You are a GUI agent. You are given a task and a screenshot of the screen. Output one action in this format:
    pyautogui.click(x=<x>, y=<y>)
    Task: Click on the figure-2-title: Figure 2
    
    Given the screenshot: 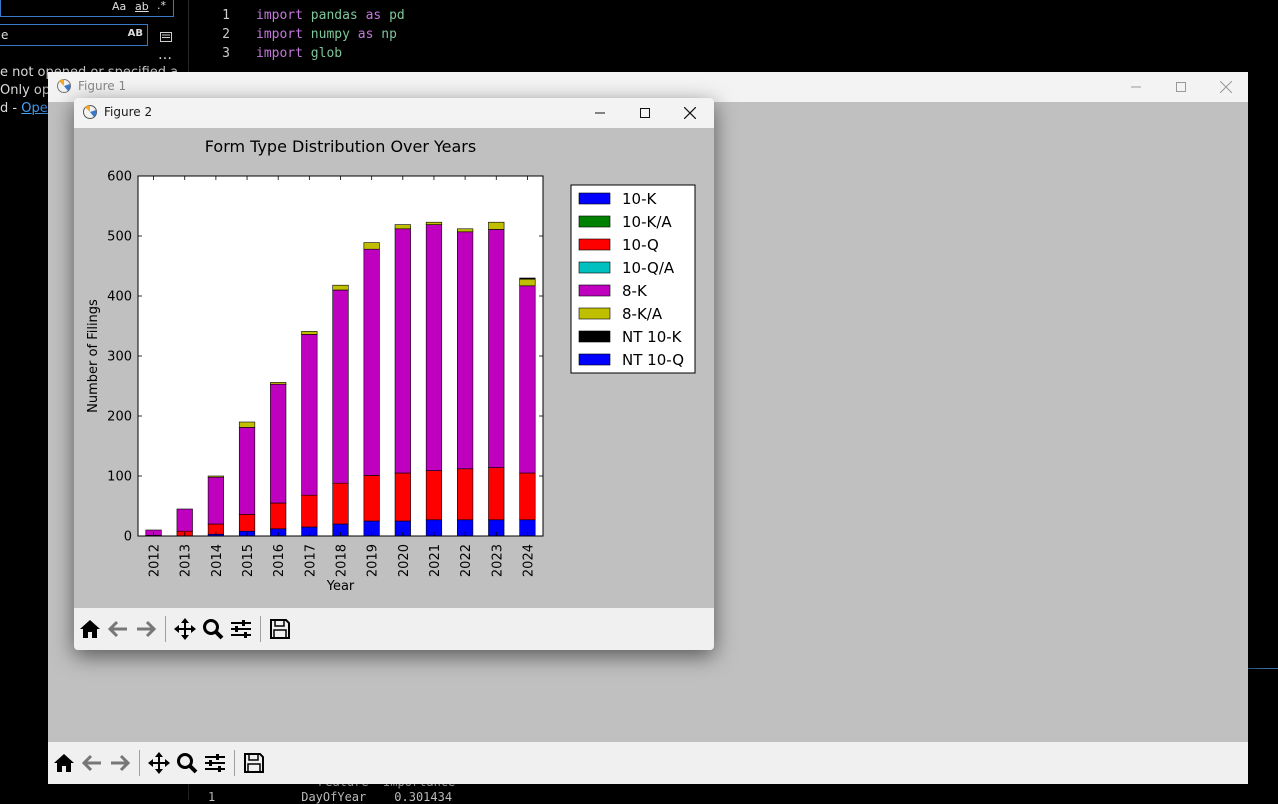 What is the action you would take?
    pyautogui.click(x=128, y=112)
    